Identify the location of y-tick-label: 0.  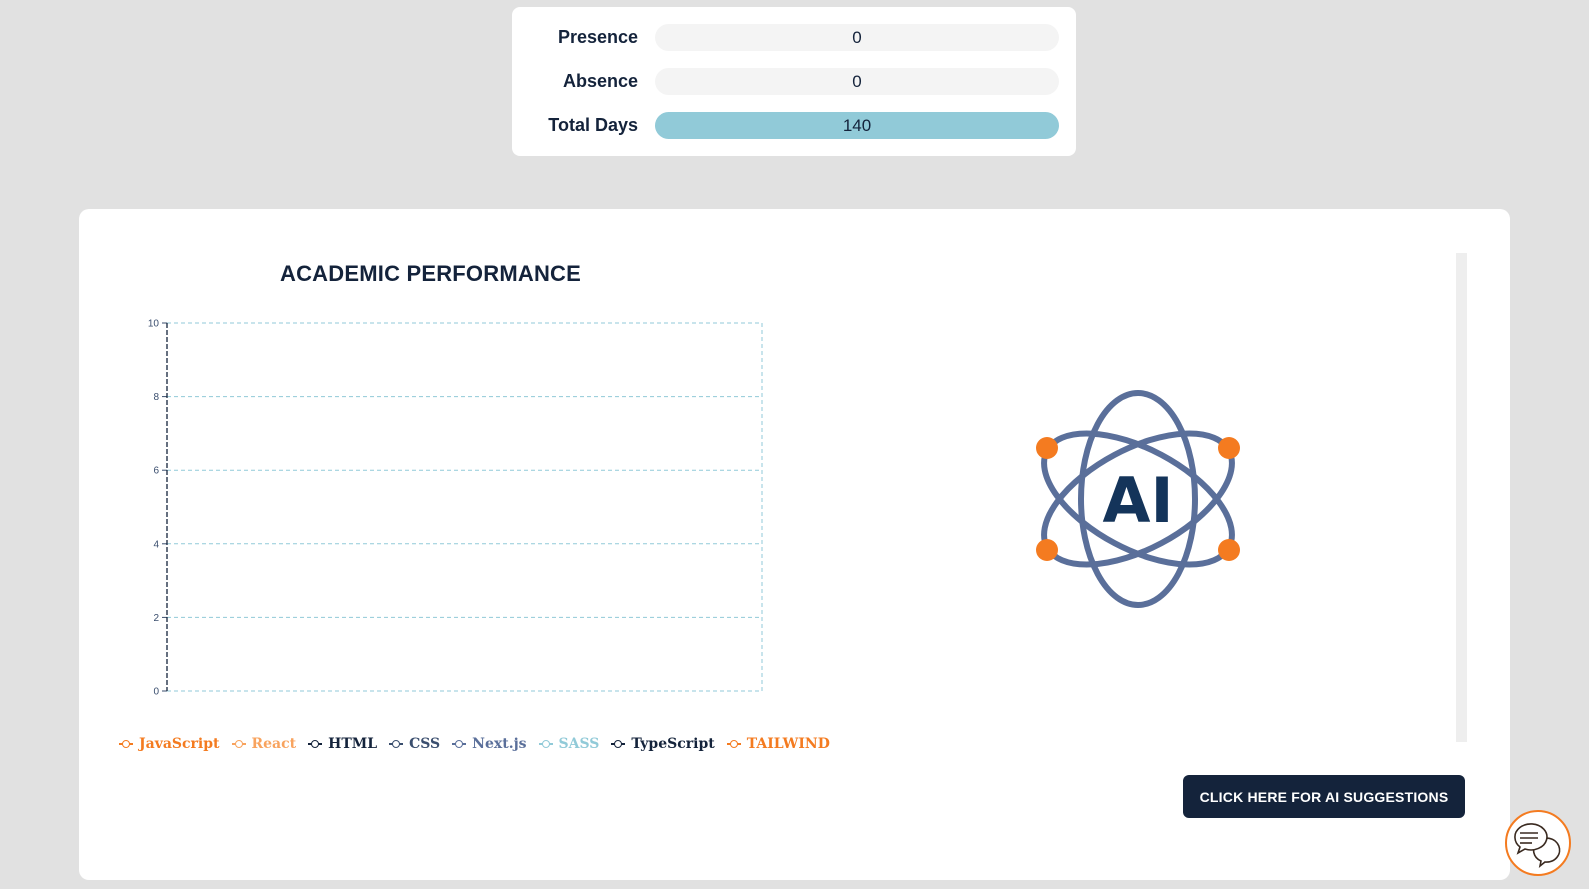
(156, 692).